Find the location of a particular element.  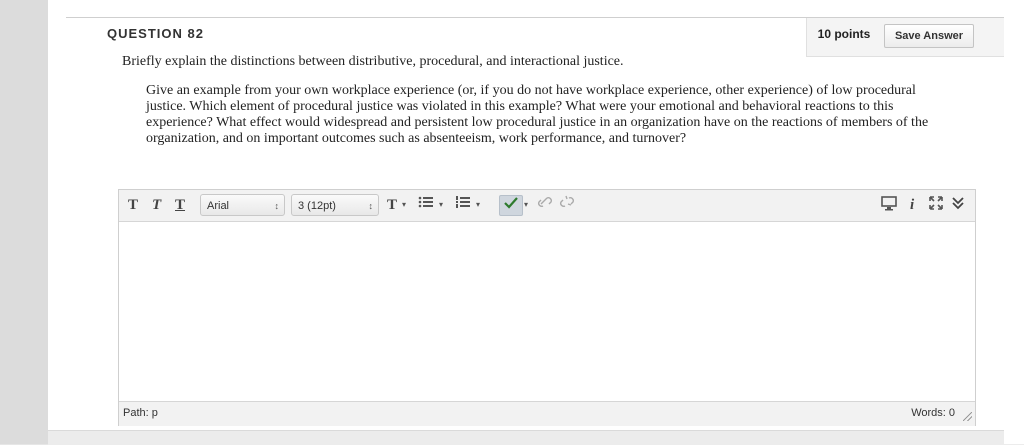

bullet-list-icon is located at coordinates (425, 202).